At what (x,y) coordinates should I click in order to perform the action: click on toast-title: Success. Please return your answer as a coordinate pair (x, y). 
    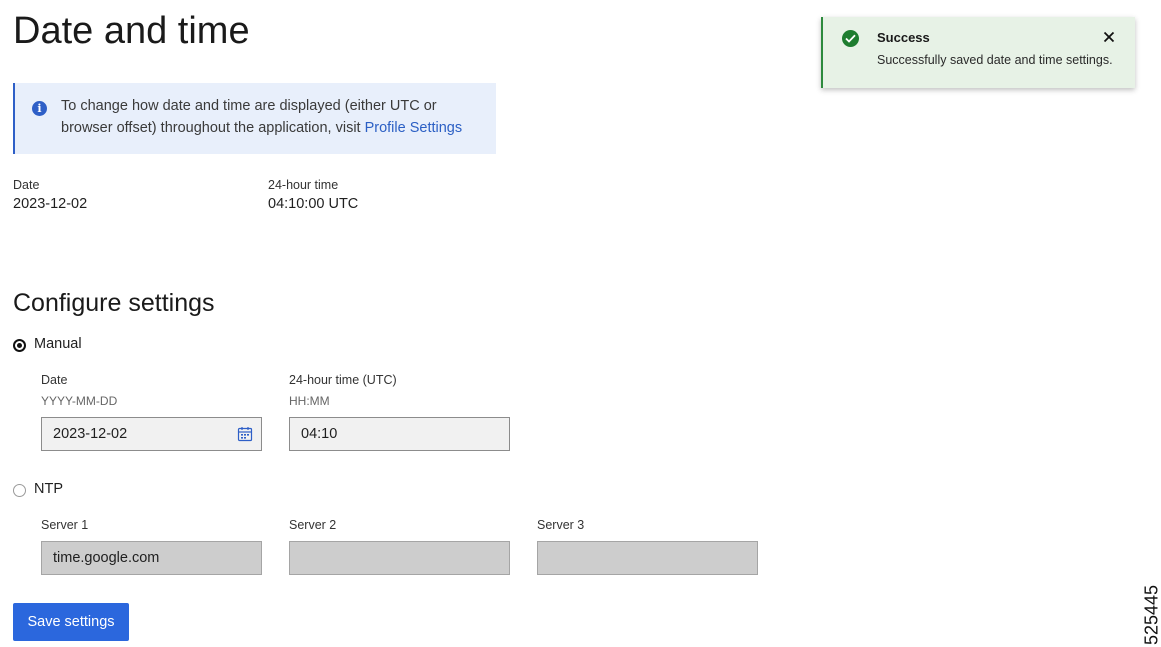
    Looking at the image, I should click on (903, 37).